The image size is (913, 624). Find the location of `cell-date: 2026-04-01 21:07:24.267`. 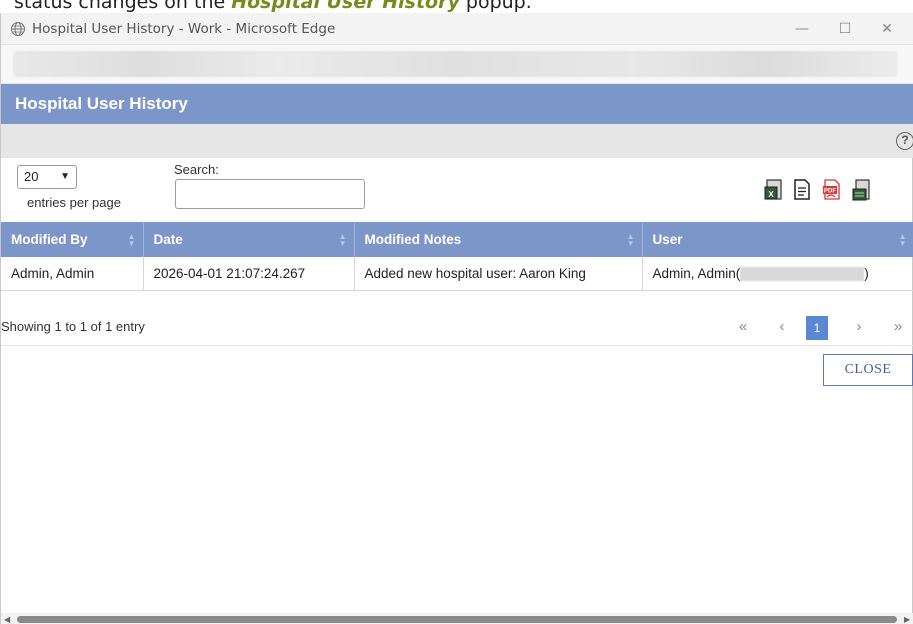

cell-date: 2026-04-01 21:07:24.267 is located at coordinates (249, 274).